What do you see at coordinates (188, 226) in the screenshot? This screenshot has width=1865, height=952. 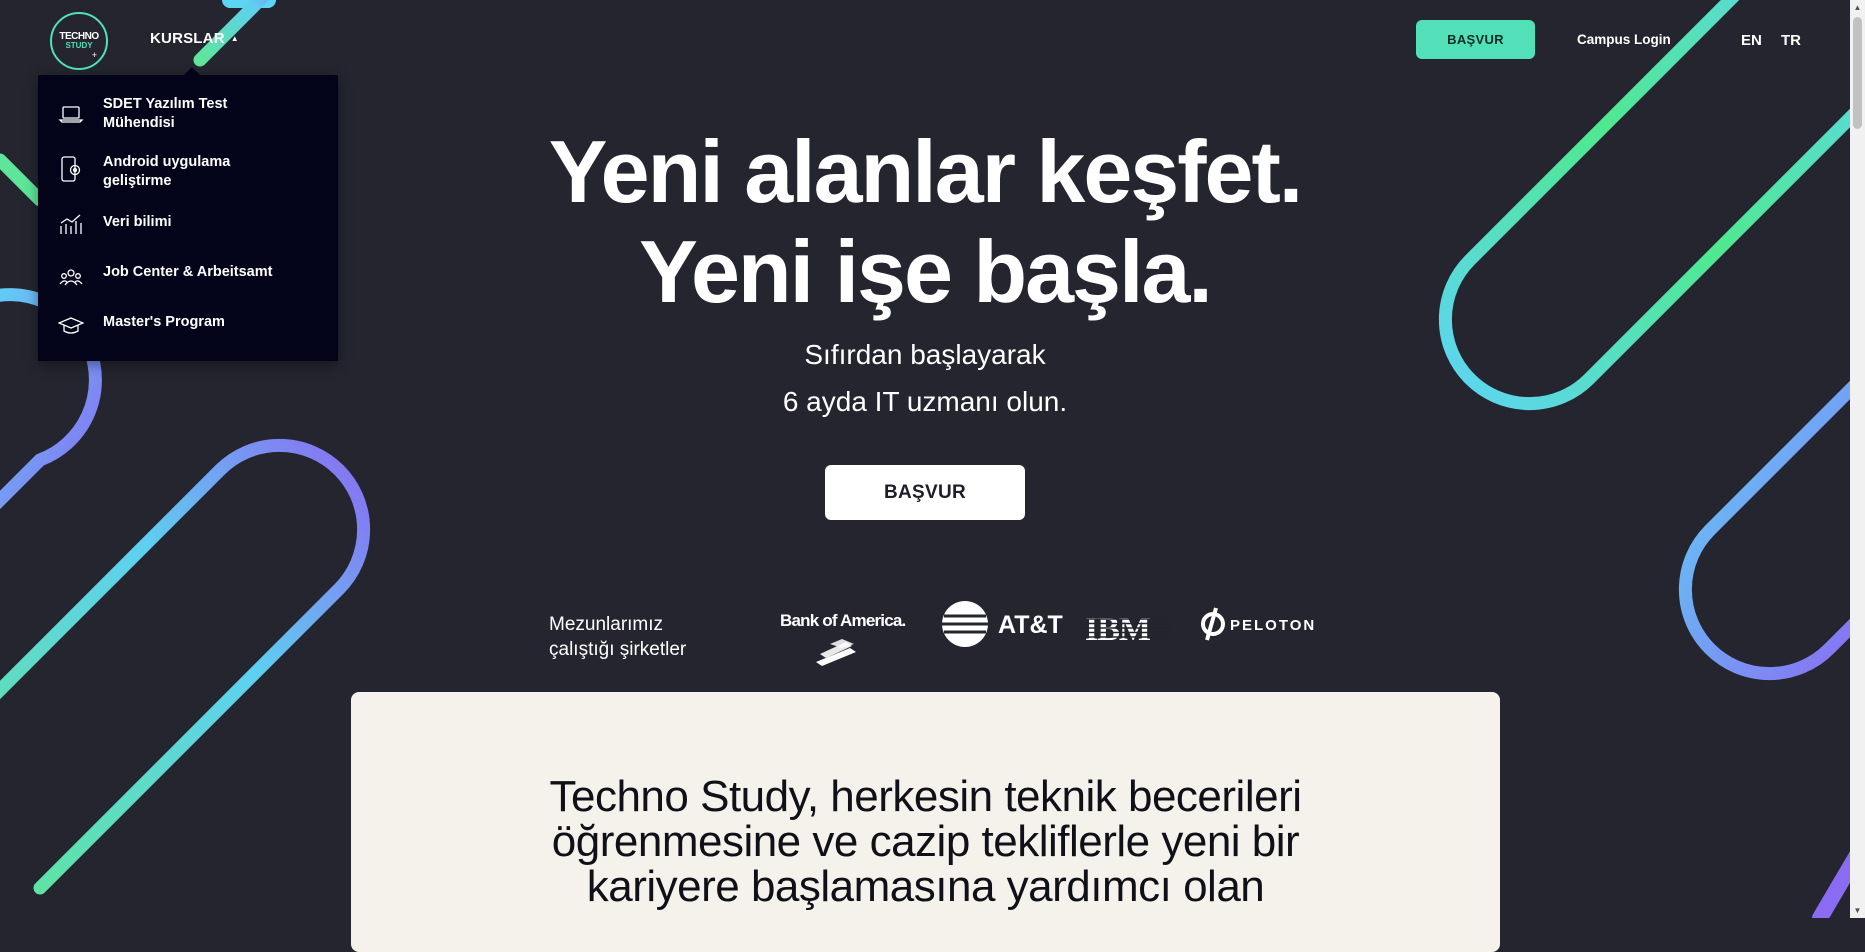 I see `dropdown-item-data-science: Veri bilimi` at bounding box center [188, 226].